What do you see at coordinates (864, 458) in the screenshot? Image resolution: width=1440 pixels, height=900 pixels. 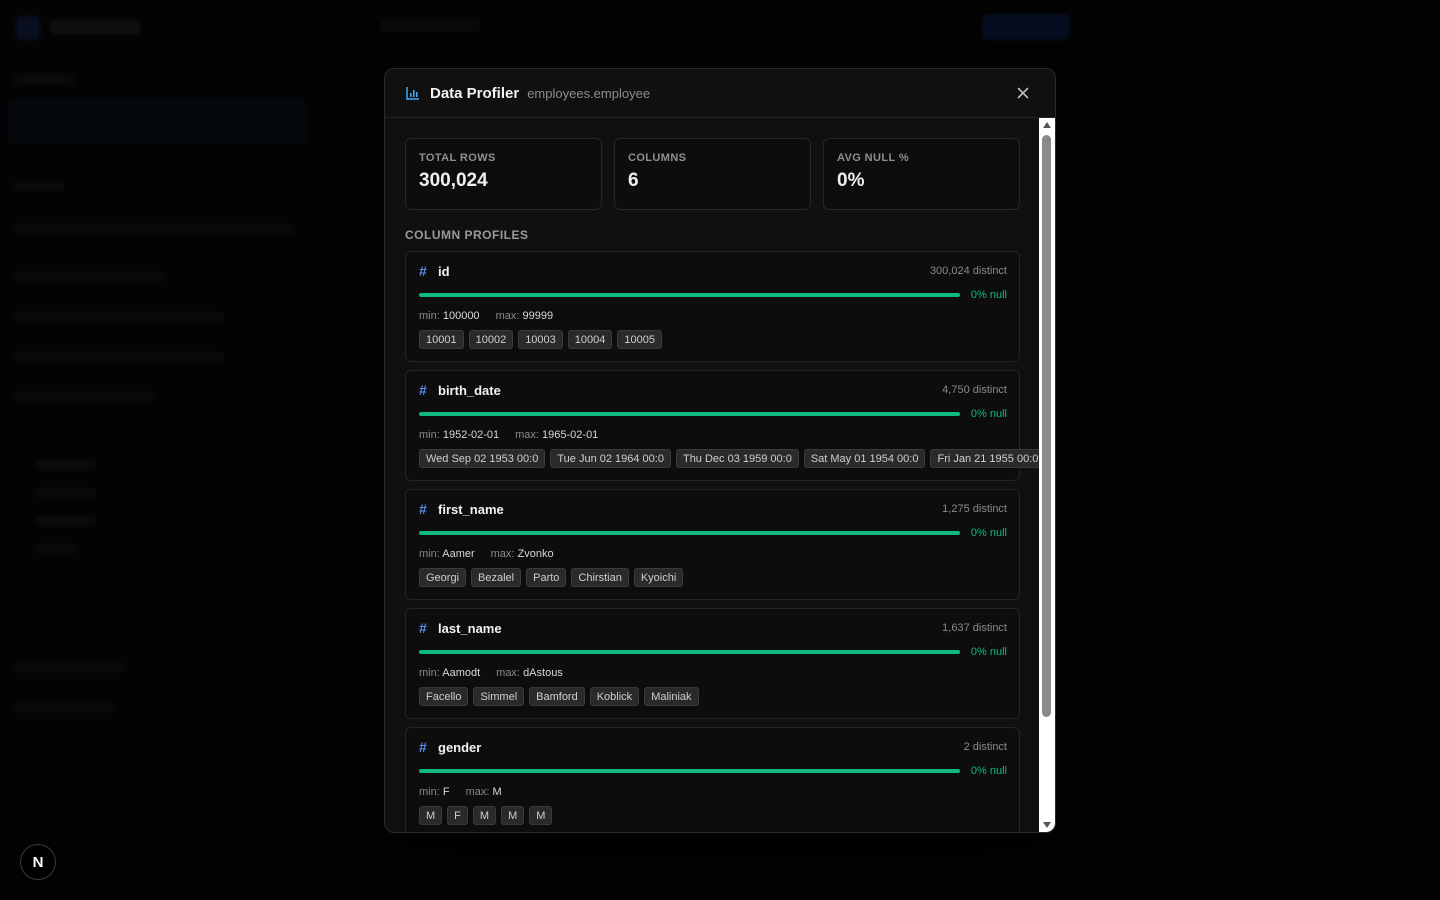 I see `sample-chip: Sat May 01 1954 00:0` at bounding box center [864, 458].